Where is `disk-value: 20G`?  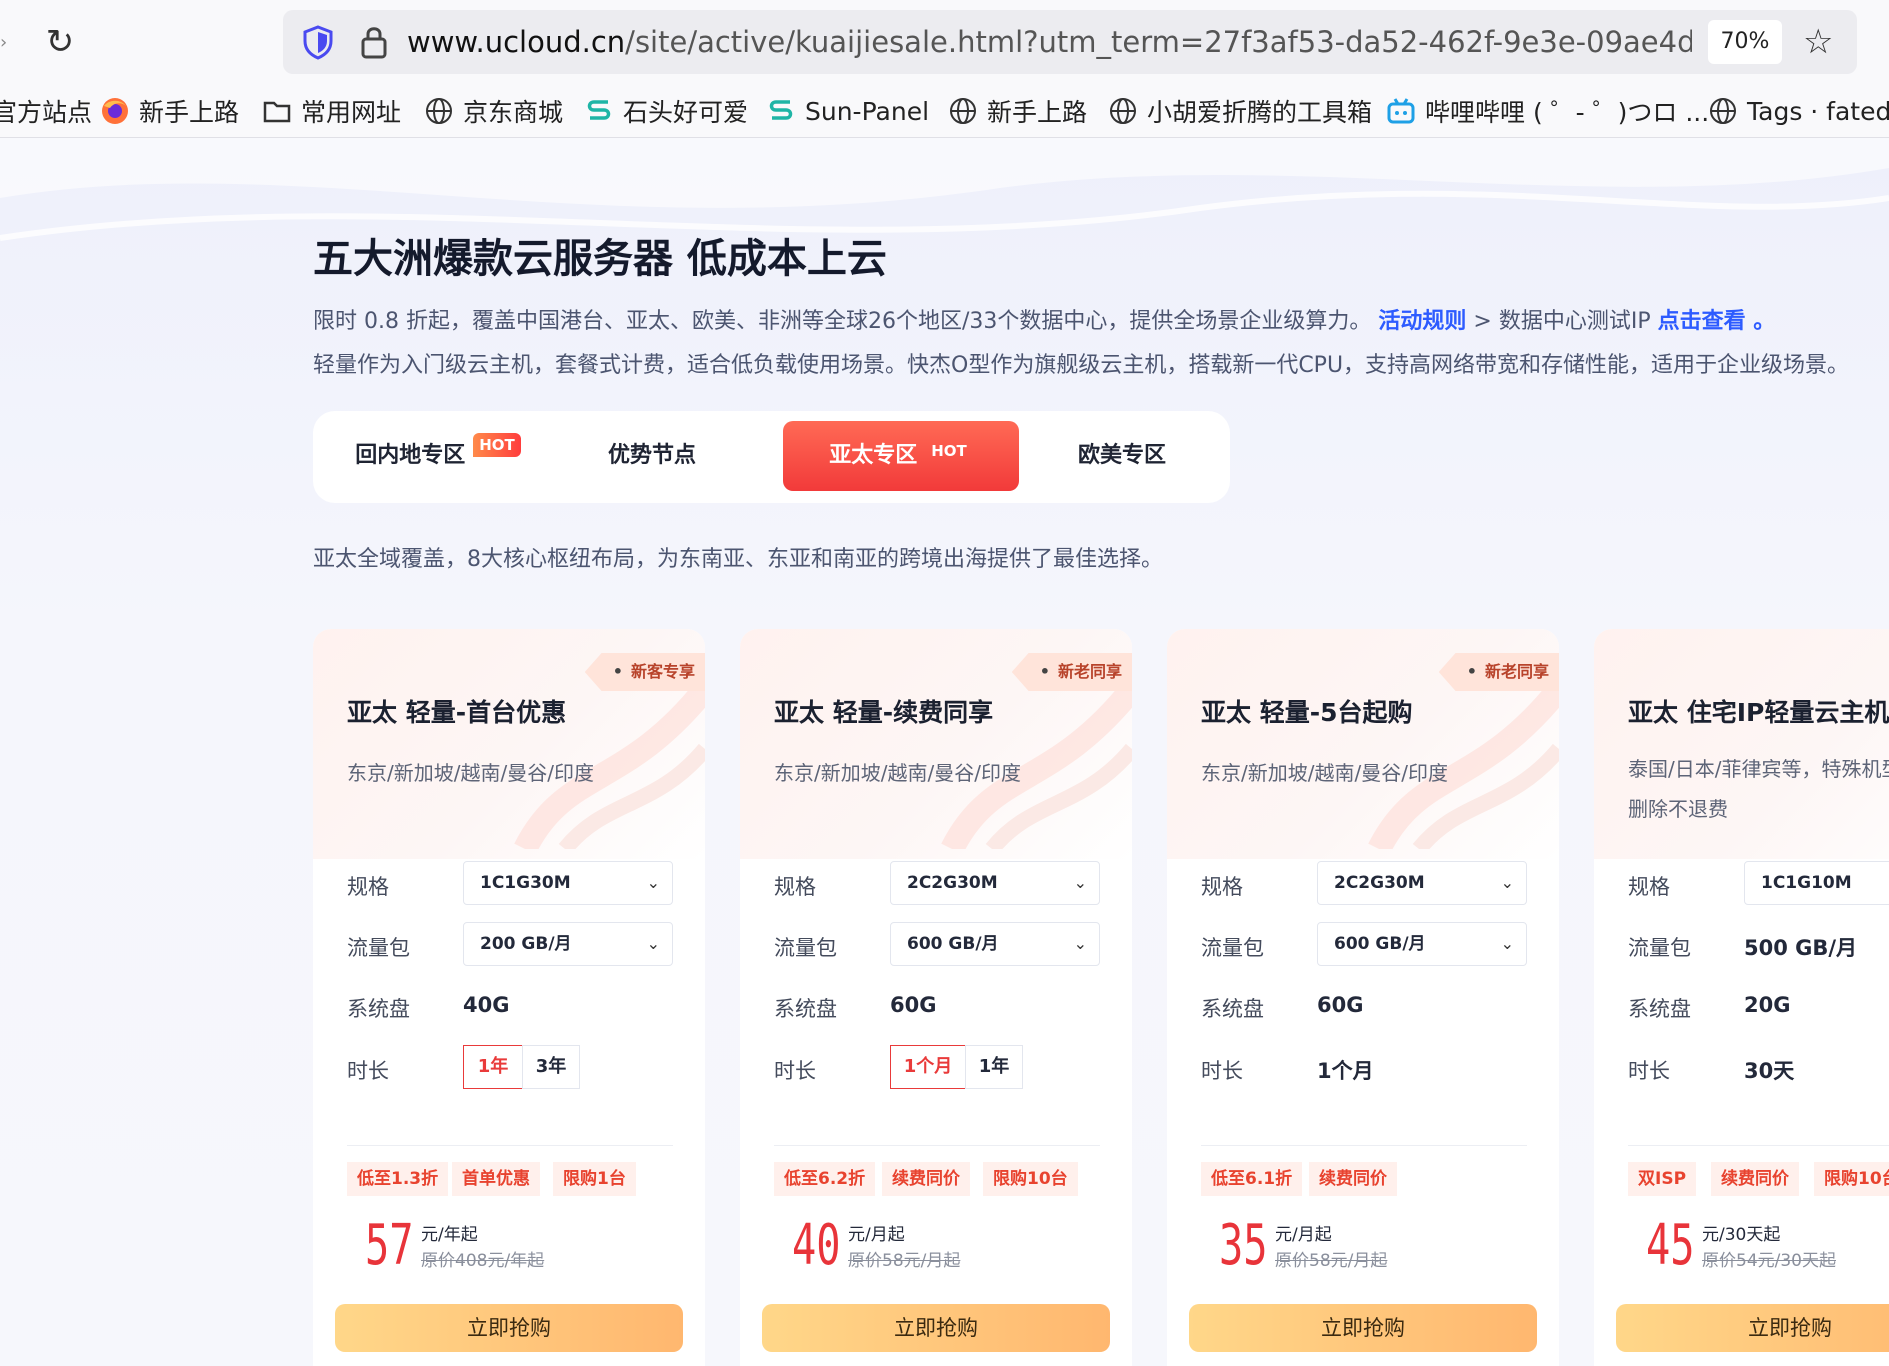 disk-value: 20G is located at coordinates (1767, 1005).